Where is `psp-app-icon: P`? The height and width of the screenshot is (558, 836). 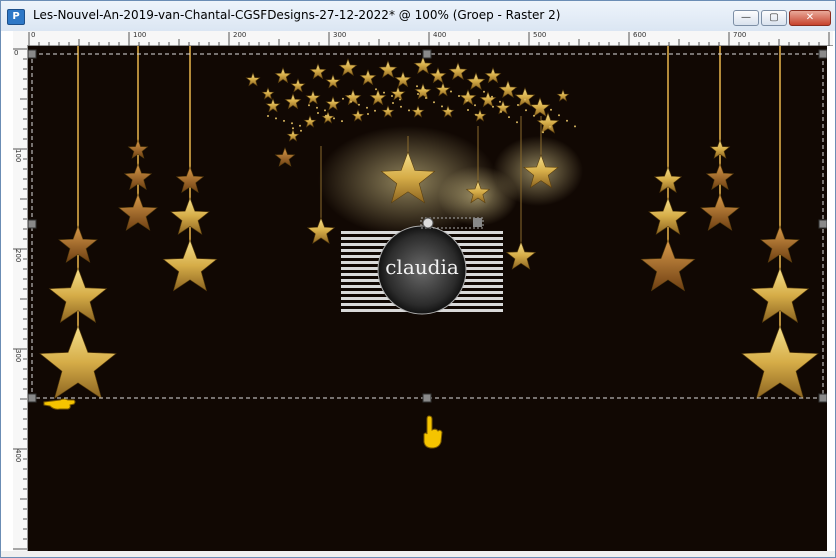
psp-app-icon: P is located at coordinates (16, 17).